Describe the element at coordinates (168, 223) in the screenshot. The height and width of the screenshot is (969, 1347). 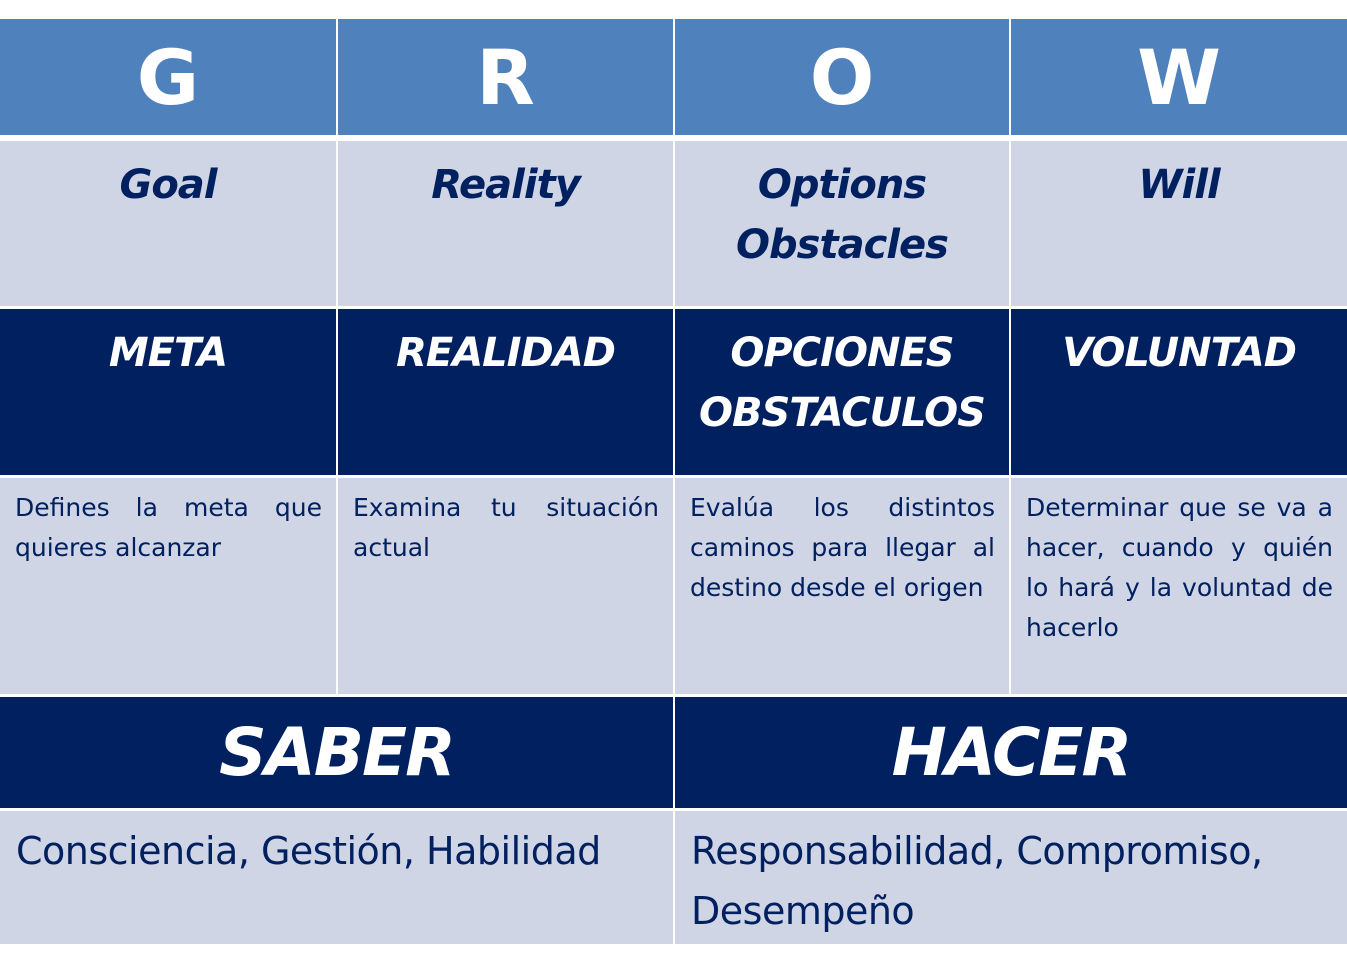
I see `english-goal: Goal` at that location.